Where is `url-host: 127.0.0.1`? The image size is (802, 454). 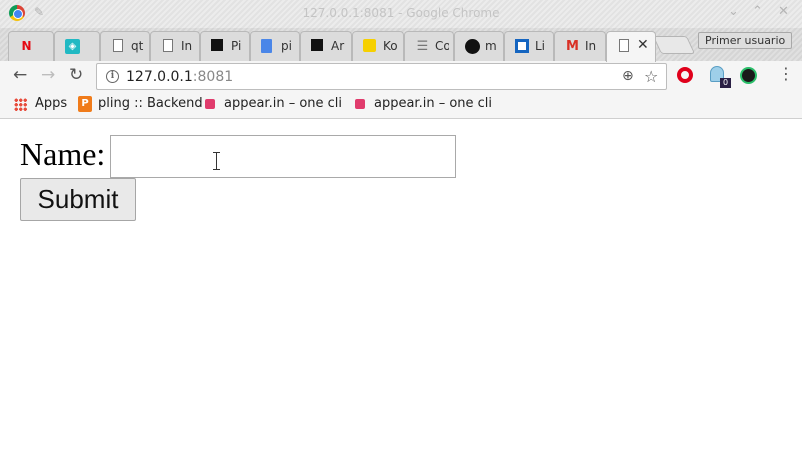 url-host: 127.0.0.1 is located at coordinates (159, 77).